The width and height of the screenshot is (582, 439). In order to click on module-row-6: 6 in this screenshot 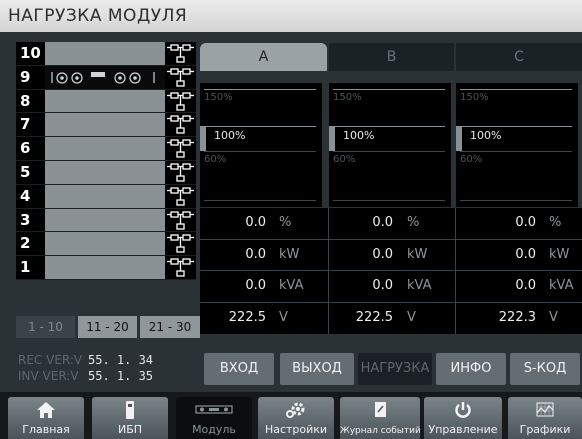, I will do `click(106, 149)`.